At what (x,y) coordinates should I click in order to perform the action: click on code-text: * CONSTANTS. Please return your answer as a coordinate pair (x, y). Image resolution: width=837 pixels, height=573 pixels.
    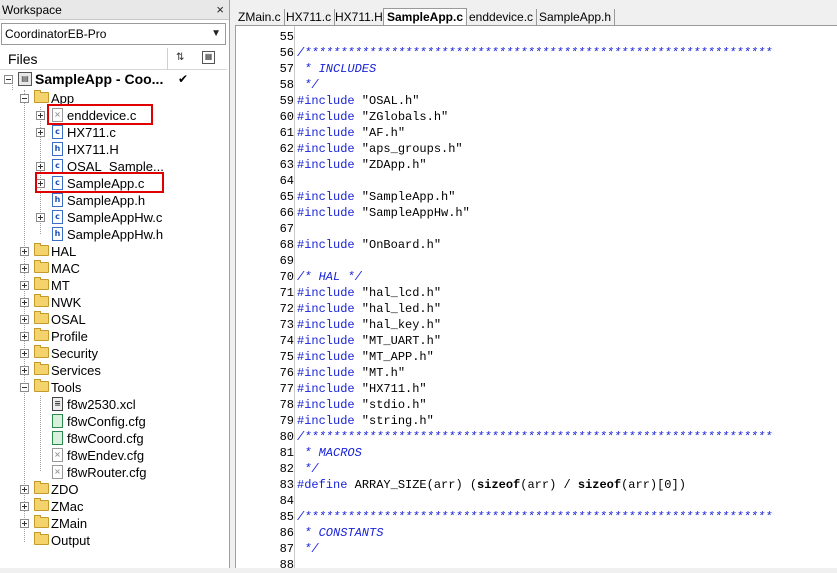
    Looking at the image, I should click on (340, 533).